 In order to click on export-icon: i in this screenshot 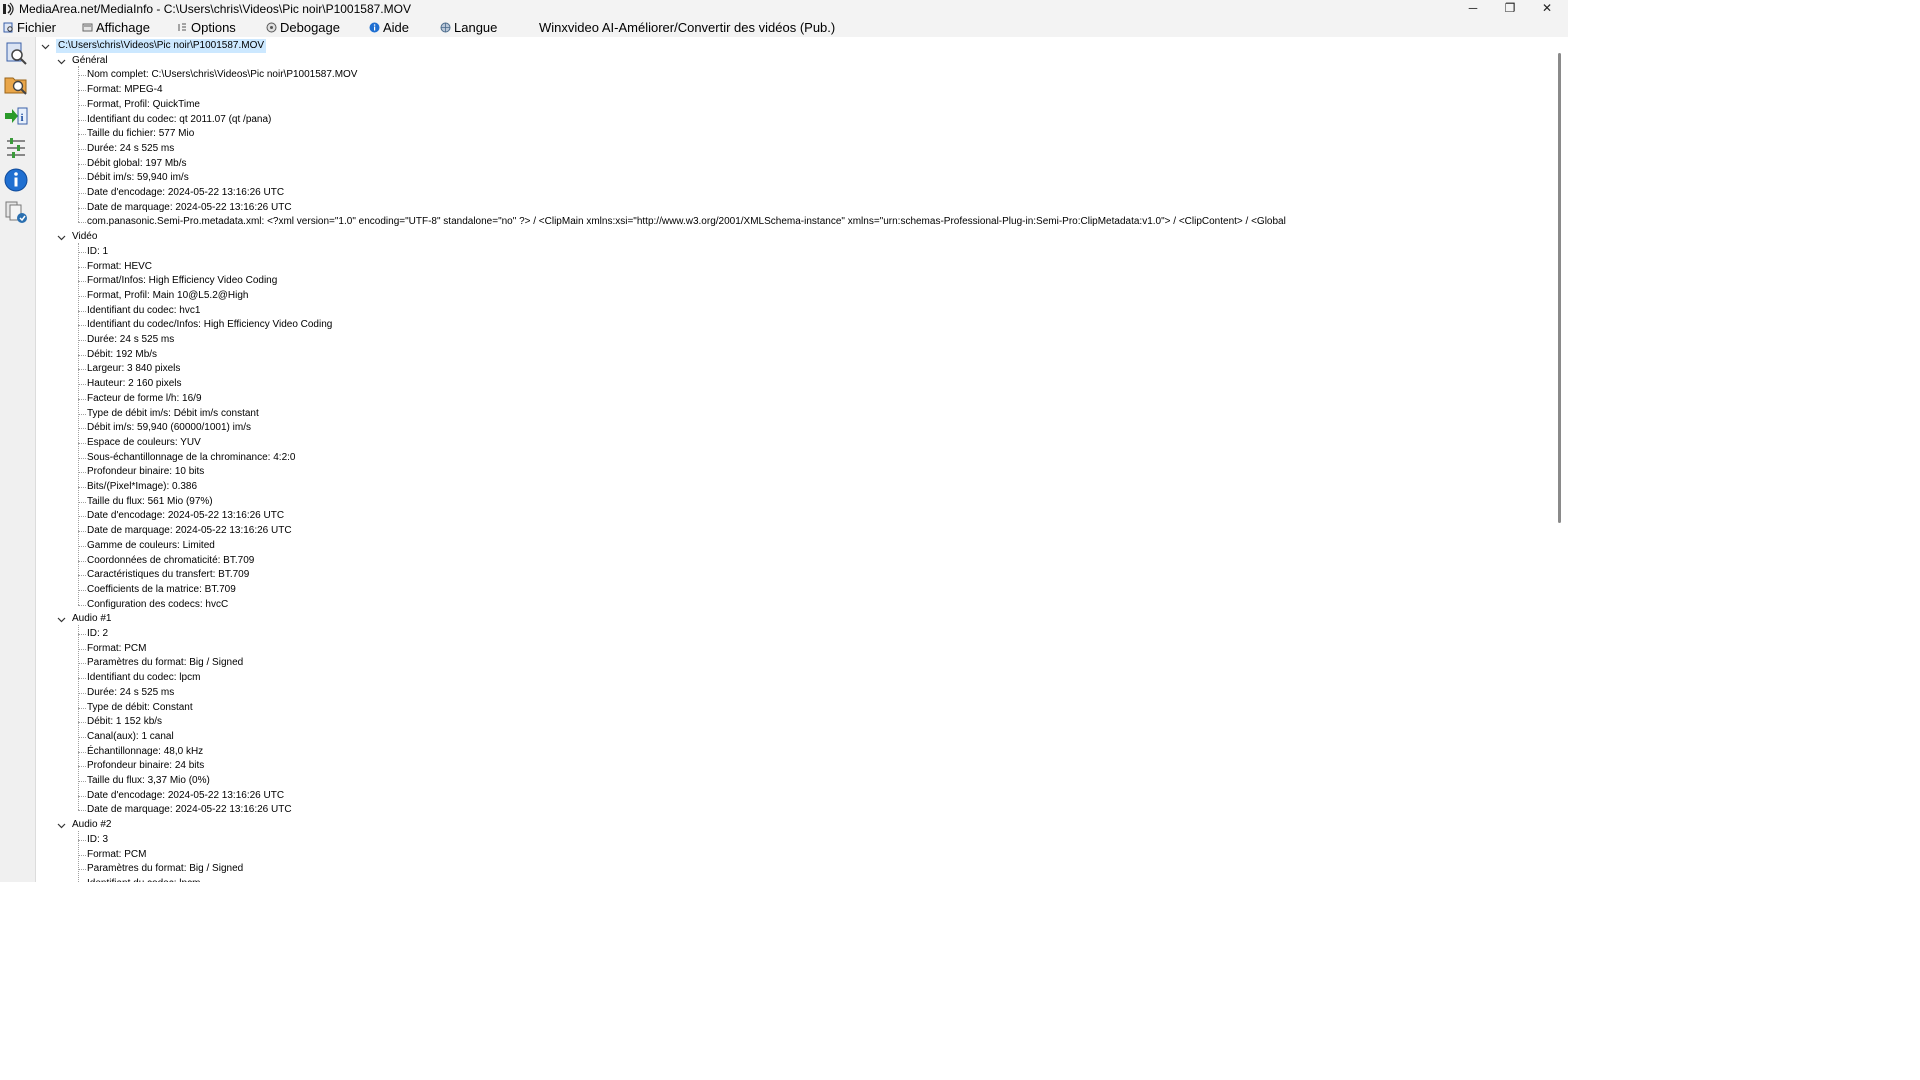, I will do `click(16, 116)`.